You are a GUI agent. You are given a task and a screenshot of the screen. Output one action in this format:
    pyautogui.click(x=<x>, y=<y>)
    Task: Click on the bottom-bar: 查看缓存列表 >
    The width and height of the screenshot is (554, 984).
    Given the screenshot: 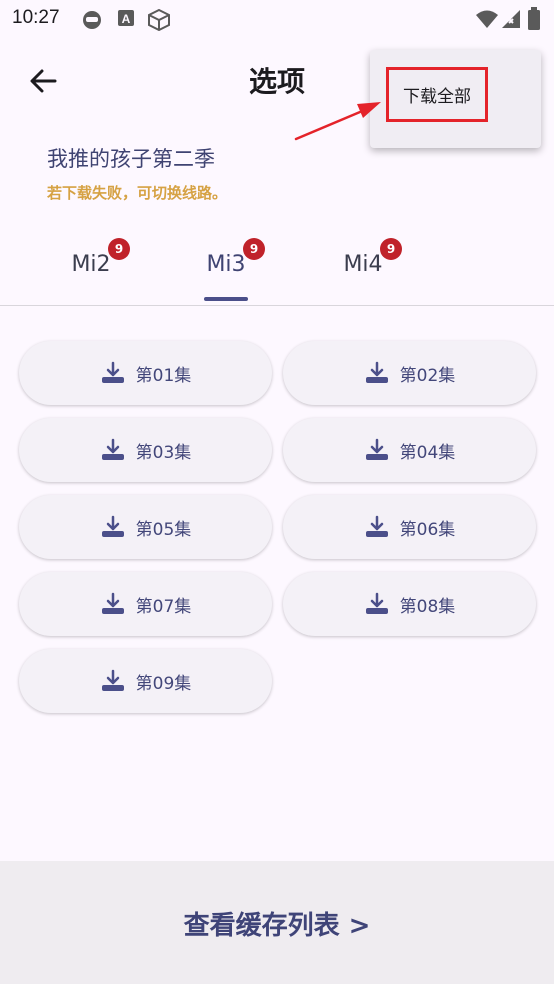 What is the action you would take?
    pyautogui.click(x=277, y=922)
    